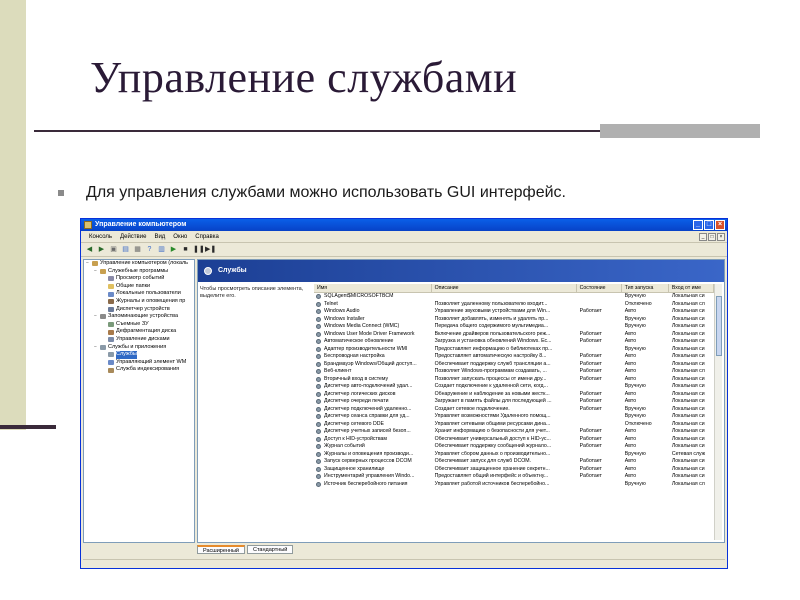  What do you see at coordinates (113, 249) in the screenshot?
I see `up-folder-icon: ▣` at bounding box center [113, 249].